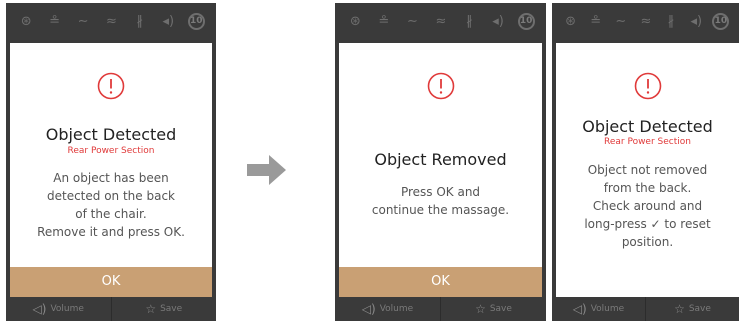 The width and height of the screenshot is (739, 324). Describe the element at coordinates (111, 196) in the screenshot. I see `message-line: detected on the back` at that location.